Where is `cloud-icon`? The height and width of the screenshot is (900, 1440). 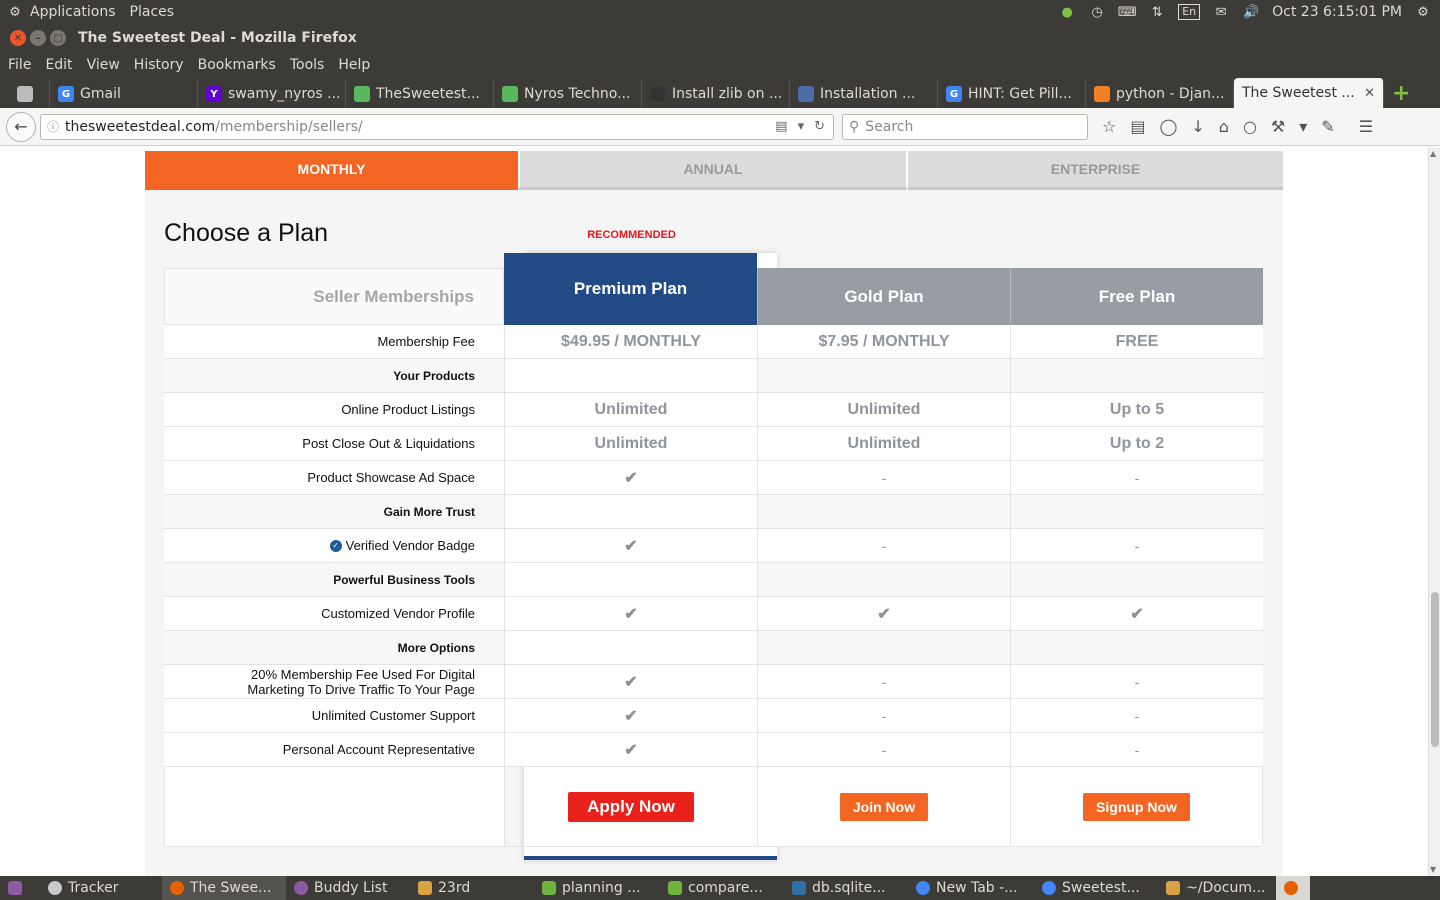
cloud-icon is located at coordinates (362, 94).